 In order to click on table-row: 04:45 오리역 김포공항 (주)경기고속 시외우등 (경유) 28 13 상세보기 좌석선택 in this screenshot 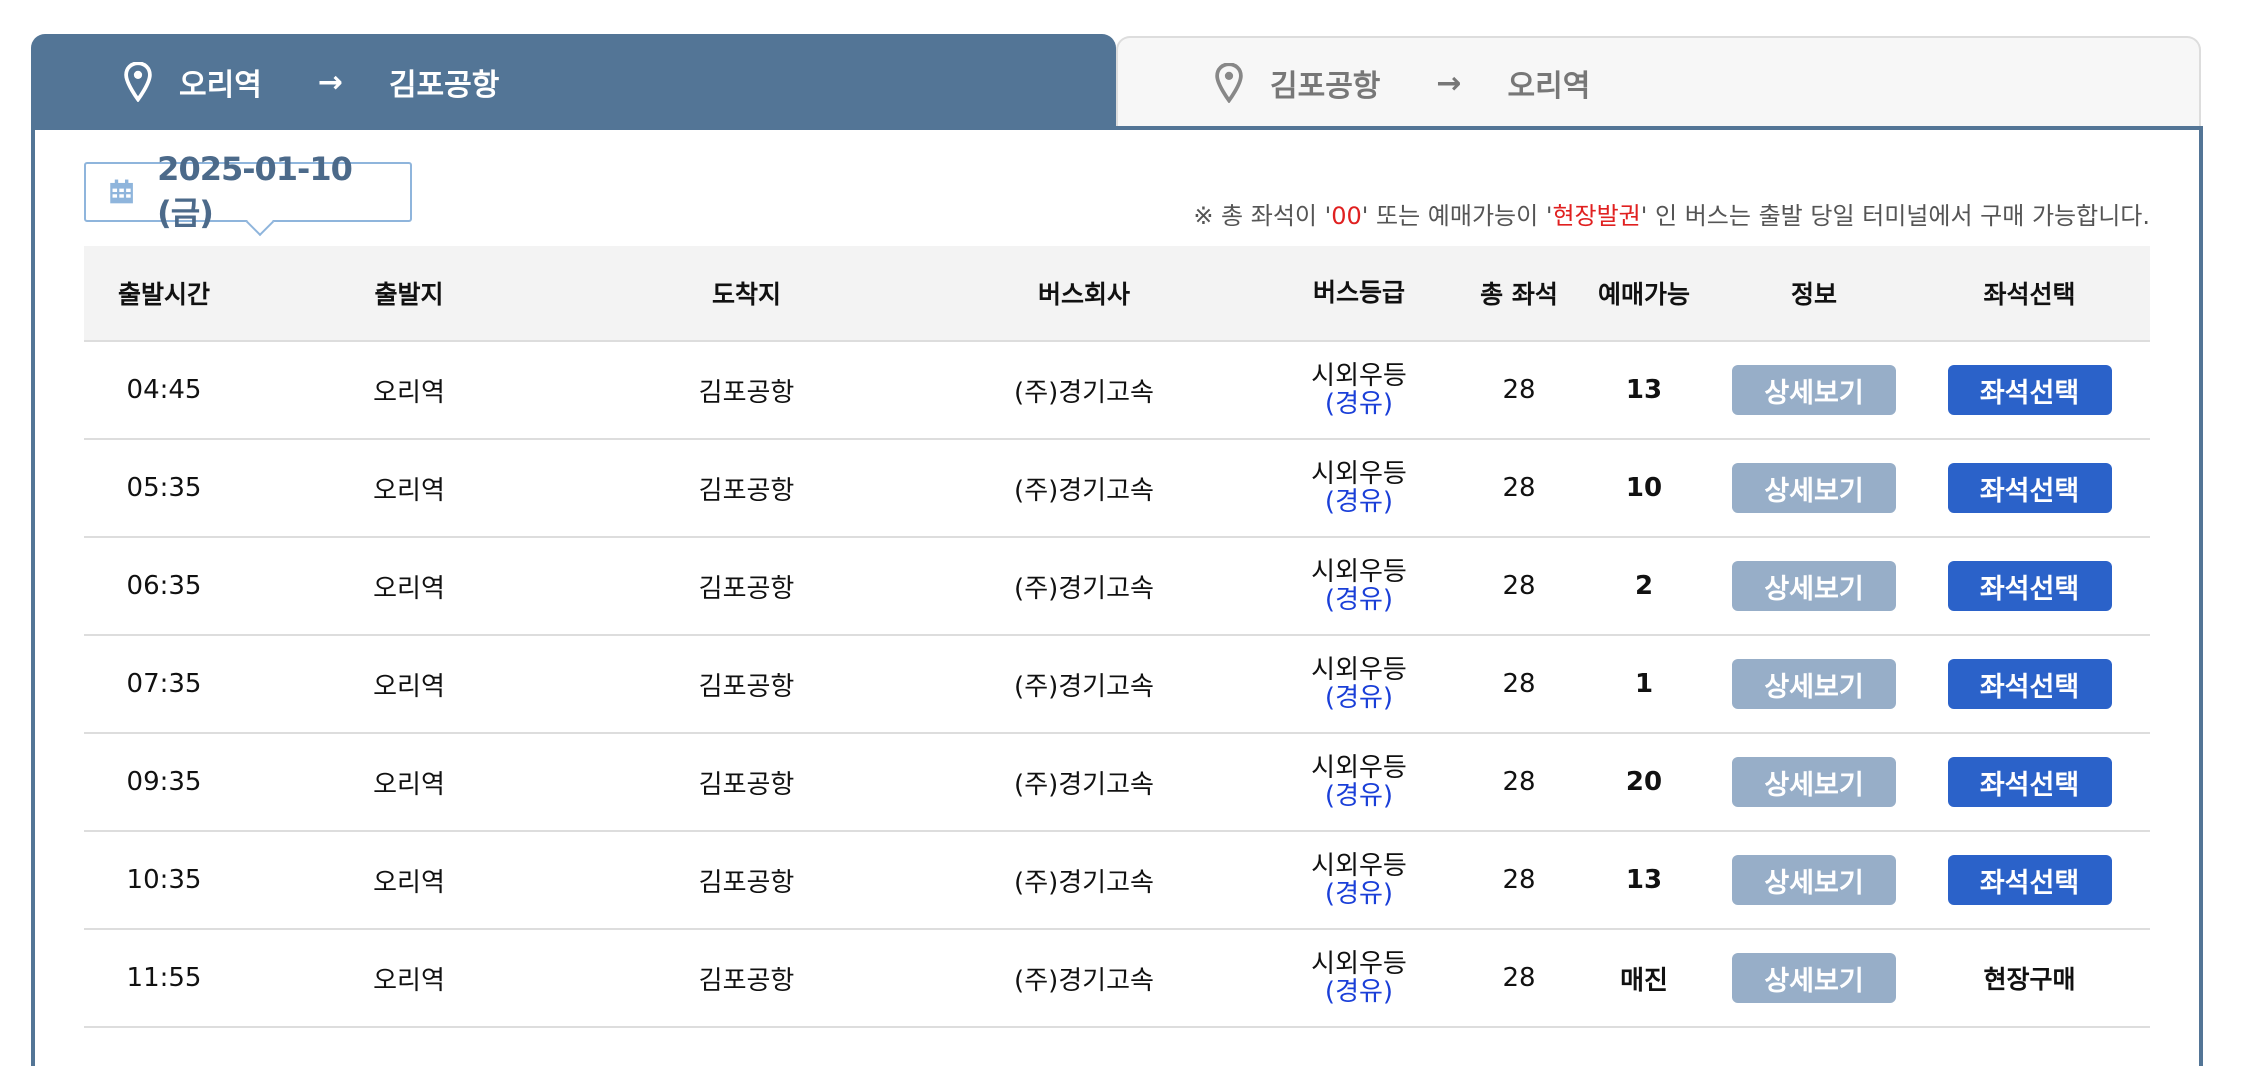, I will do `click(1117, 391)`.